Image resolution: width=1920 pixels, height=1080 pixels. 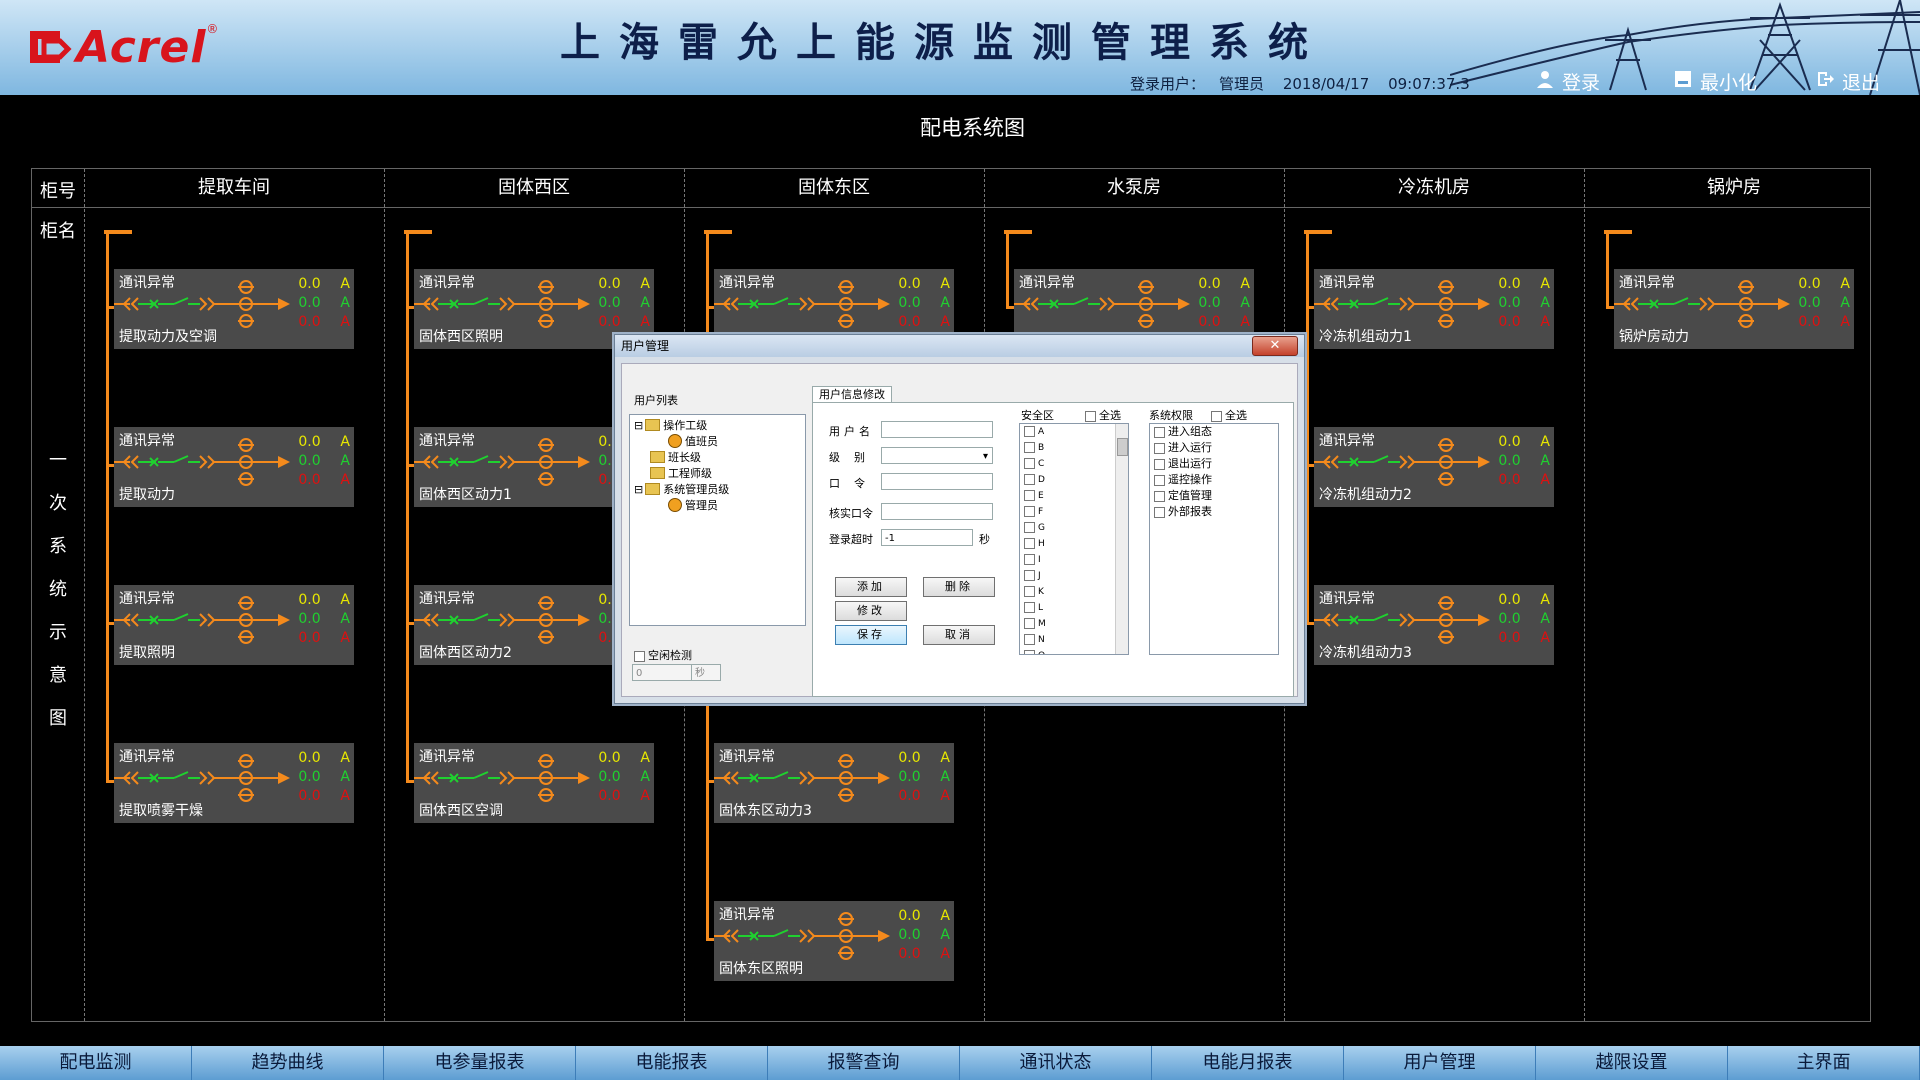 I want to click on feeder-cell: 通讯异常 0.0 A 0.0 A 0.0 A 冷冻机组动力2, so click(x=1434, y=467).